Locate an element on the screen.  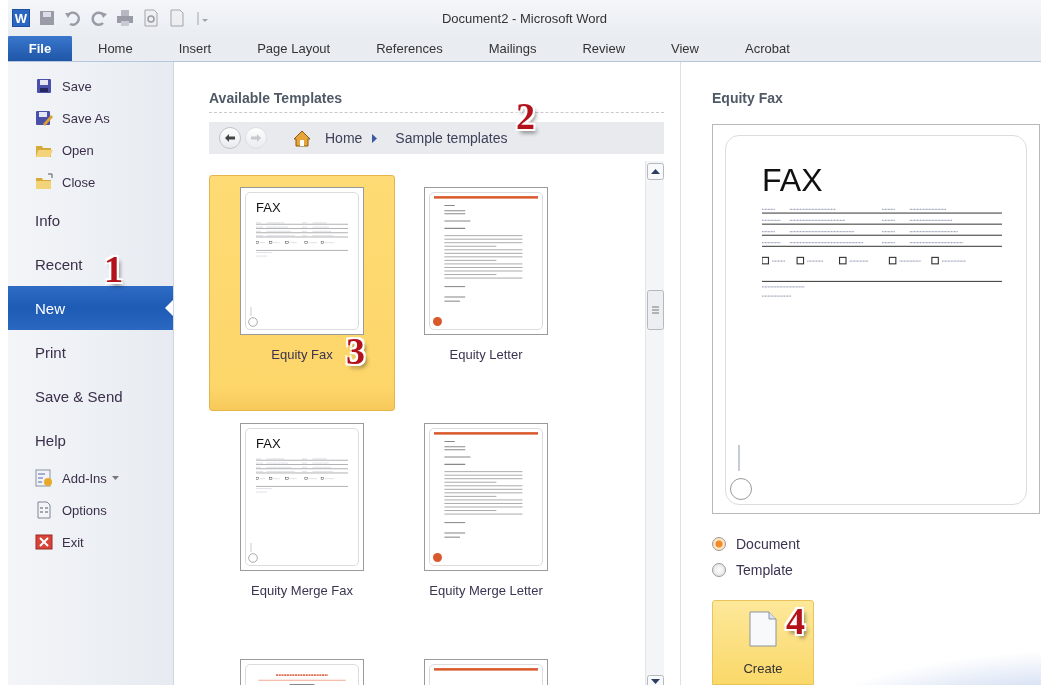
floppy-pencil-icon is located at coordinates (44, 118).